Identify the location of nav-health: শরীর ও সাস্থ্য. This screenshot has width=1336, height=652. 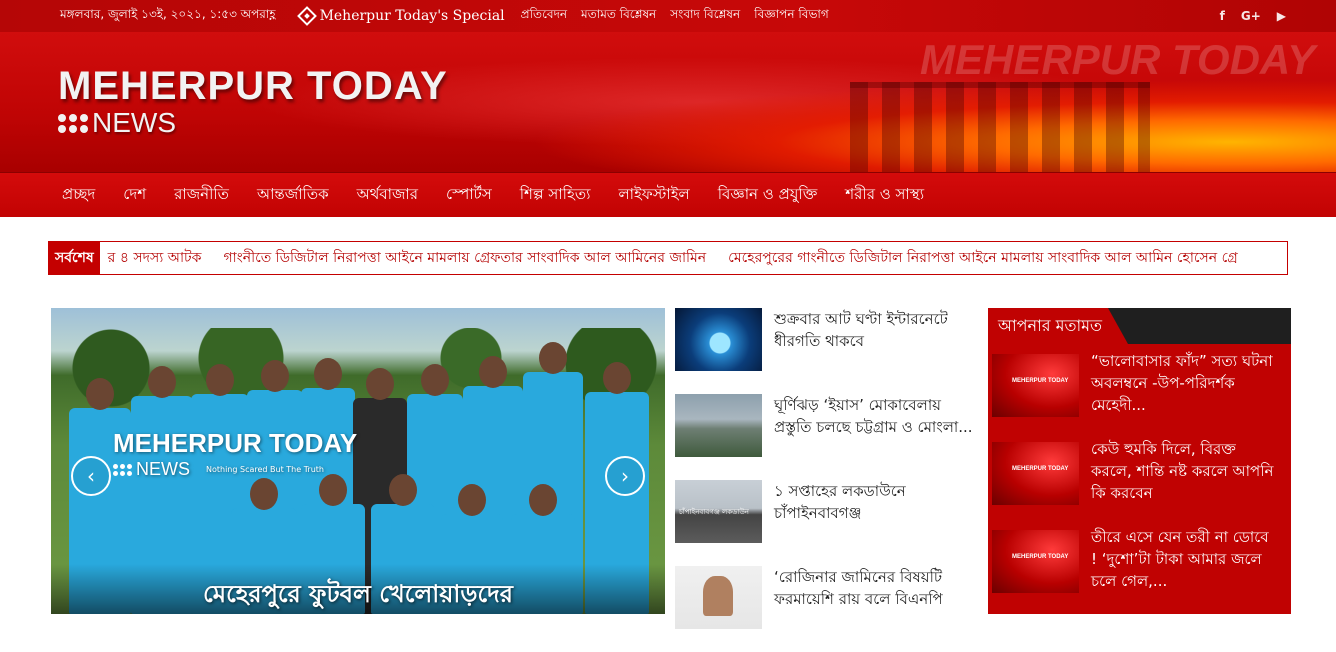
(884, 195).